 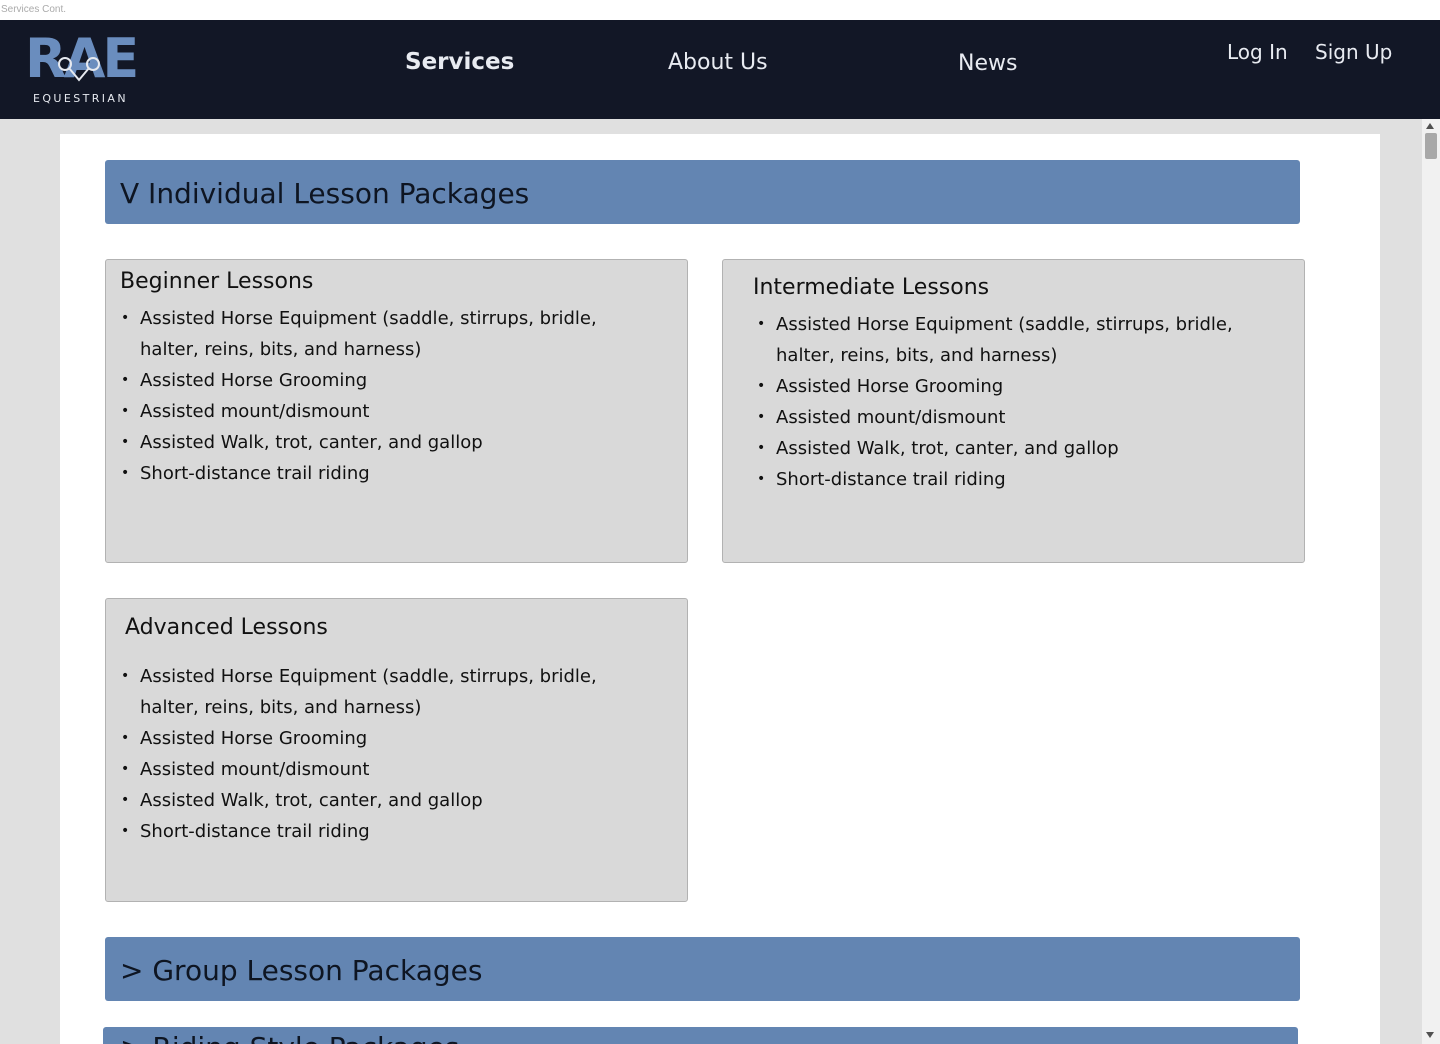 What do you see at coordinates (1353, 52) in the screenshot?
I see `signup-link: Sign Up` at bounding box center [1353, 52].